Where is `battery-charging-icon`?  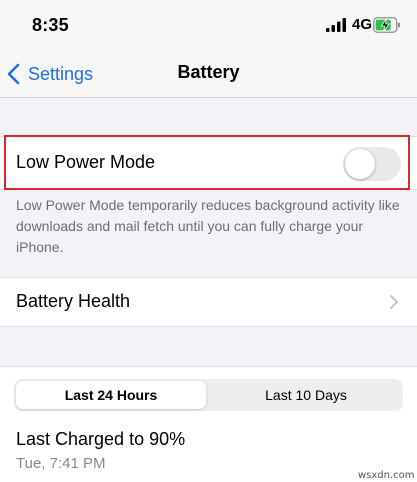
battery-charging-icon is located at coordinates (386, 25).